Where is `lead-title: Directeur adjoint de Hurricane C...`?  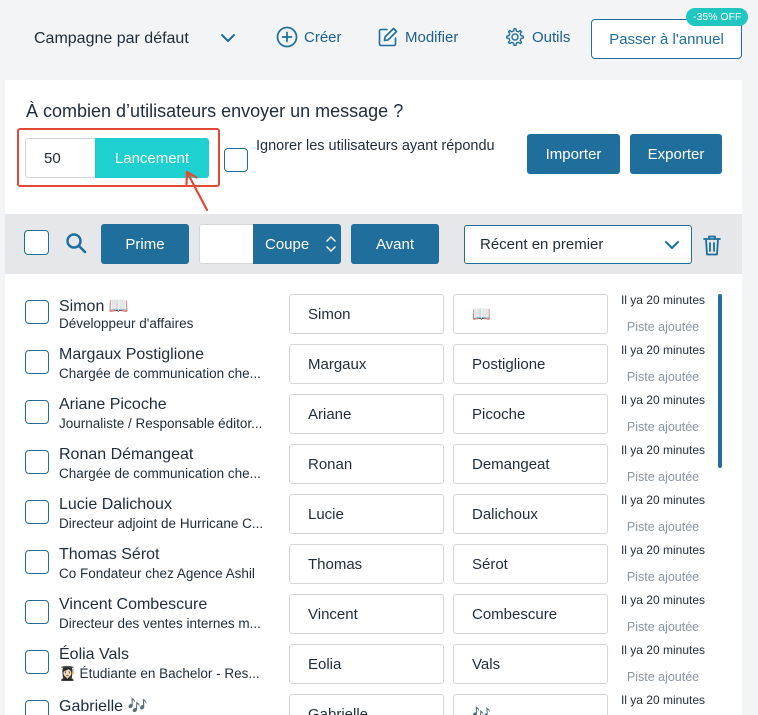
lead-title: Directeur adjoint de Hurricane C... is located at coordinates (161, 523).